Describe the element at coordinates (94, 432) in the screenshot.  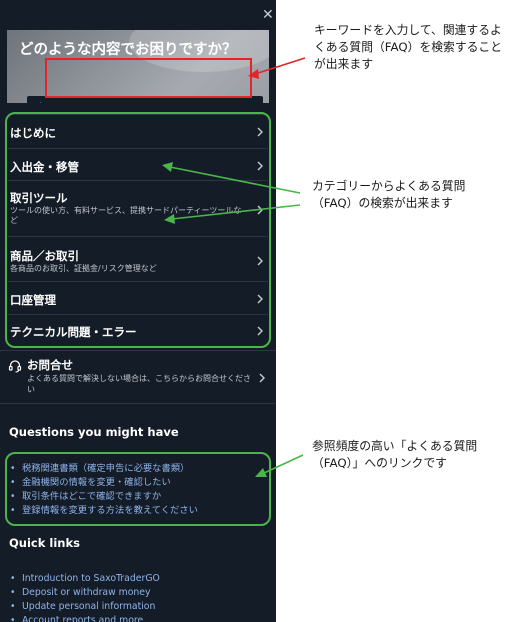
I see `questions-heading: Questions you might have` at that location.